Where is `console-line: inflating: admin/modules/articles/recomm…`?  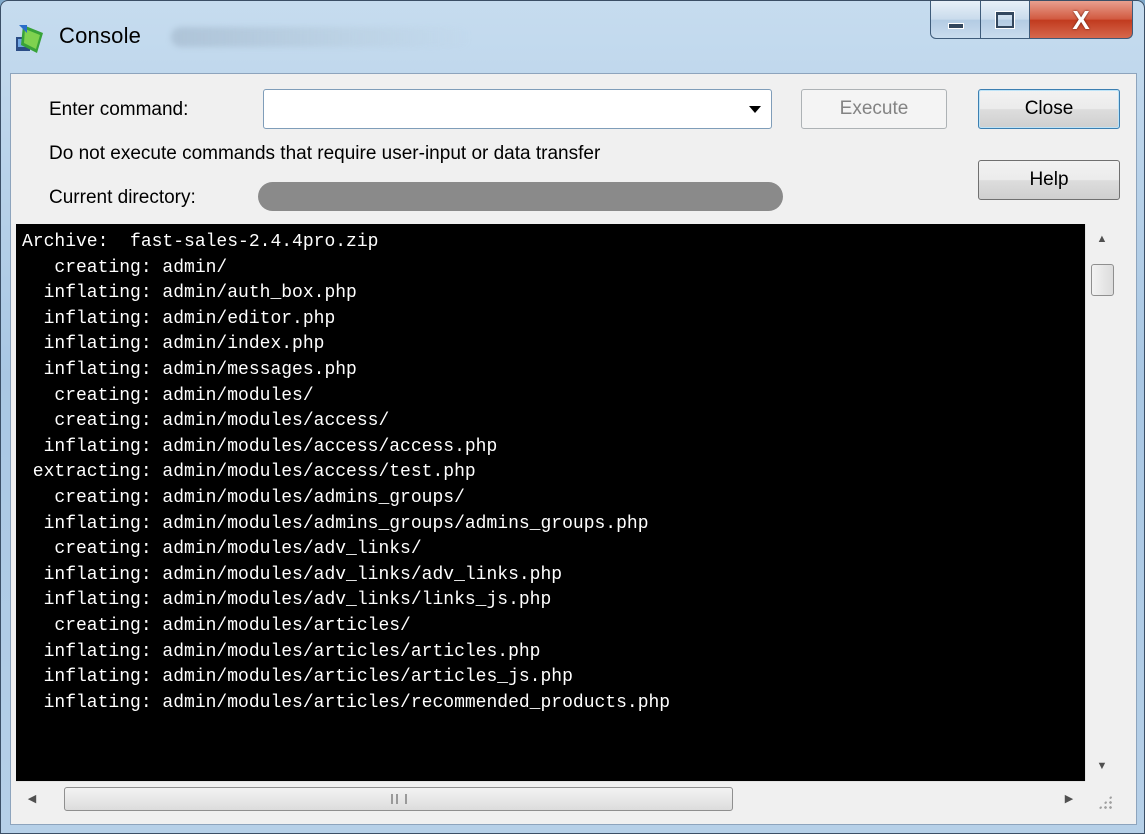
console-line: inflating: admin/modules/articles/recomm… is located at coordinates (346, 702).